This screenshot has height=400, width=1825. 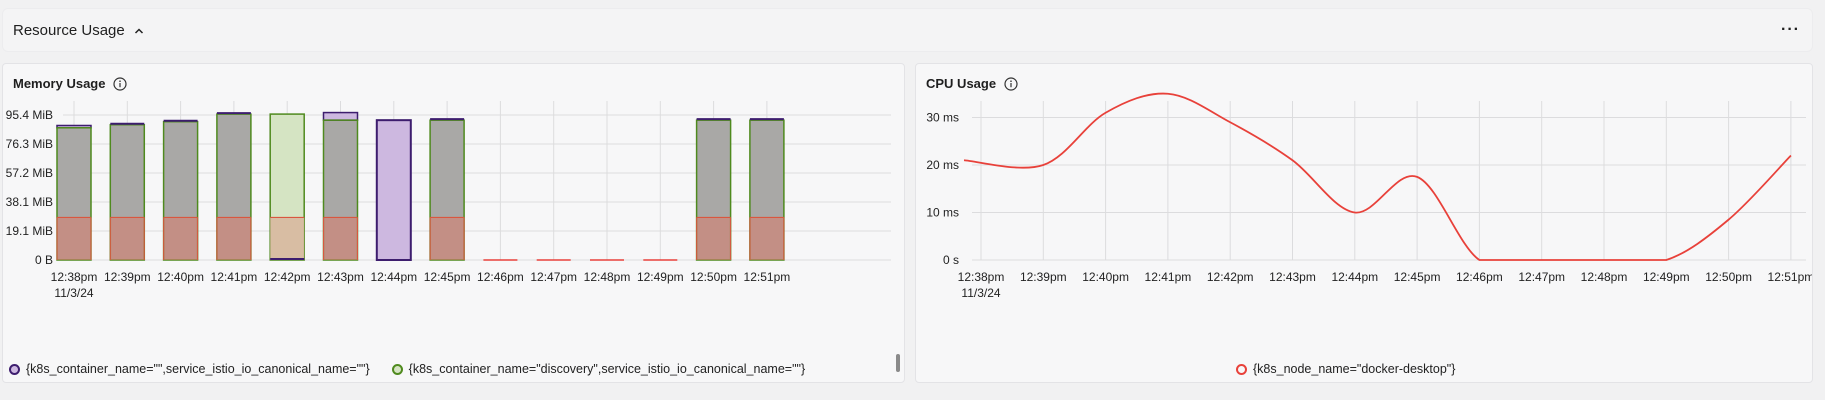 I want to click on section-toggle: Resource Usage, so click(x=79, y=30).